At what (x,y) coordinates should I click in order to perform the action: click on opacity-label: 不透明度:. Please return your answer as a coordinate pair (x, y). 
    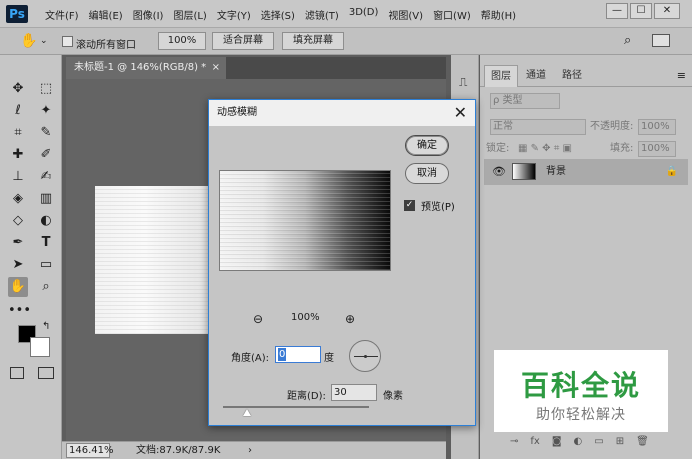
    Looking at the image, I should click on (612, 126).